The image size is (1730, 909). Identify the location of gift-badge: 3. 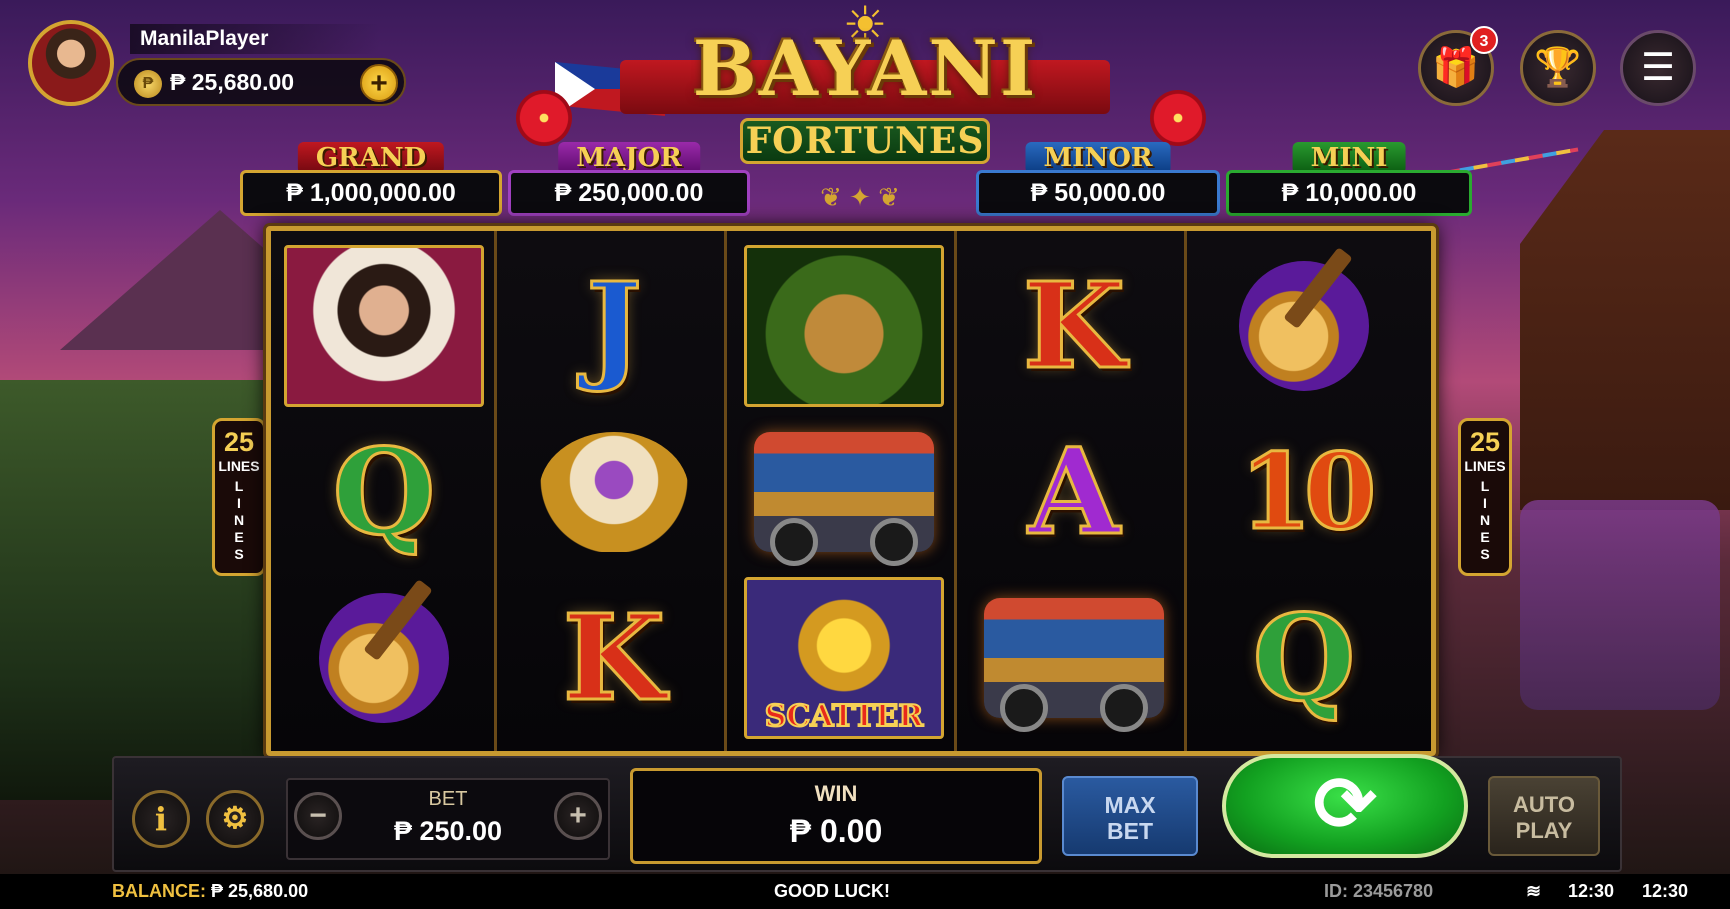
(1484, 40).